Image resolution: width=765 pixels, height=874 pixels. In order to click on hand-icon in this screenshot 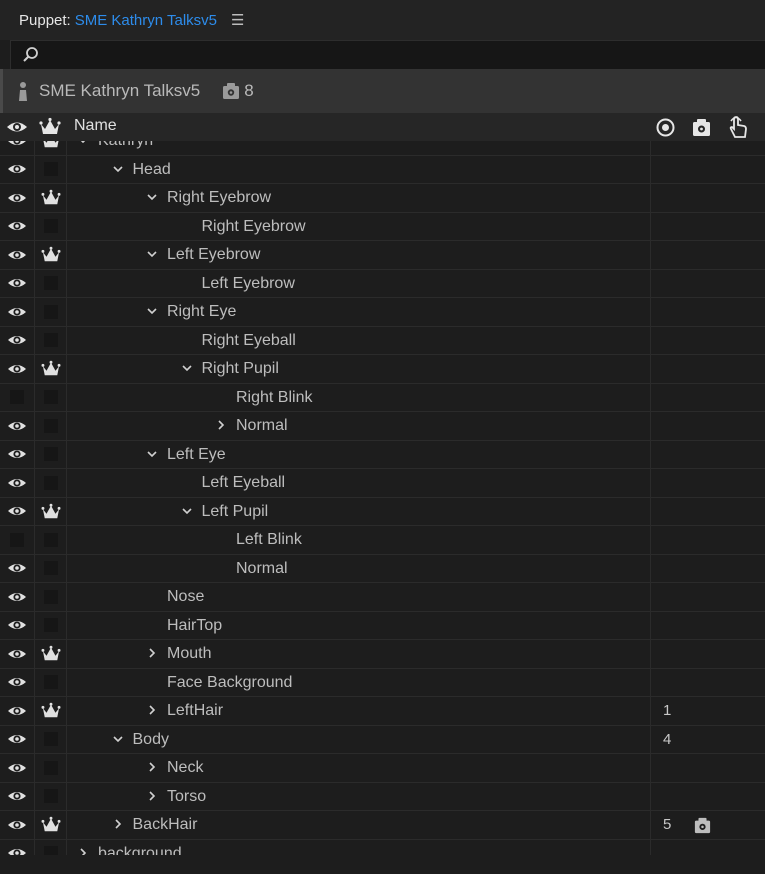, I will do `click(738, 127)`.